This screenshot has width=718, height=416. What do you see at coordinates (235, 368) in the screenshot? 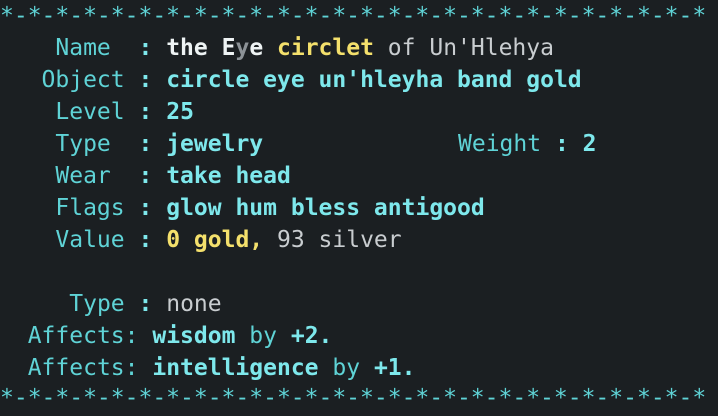
I see `affect-stat: intelligence` at bounding box center [235, 368].